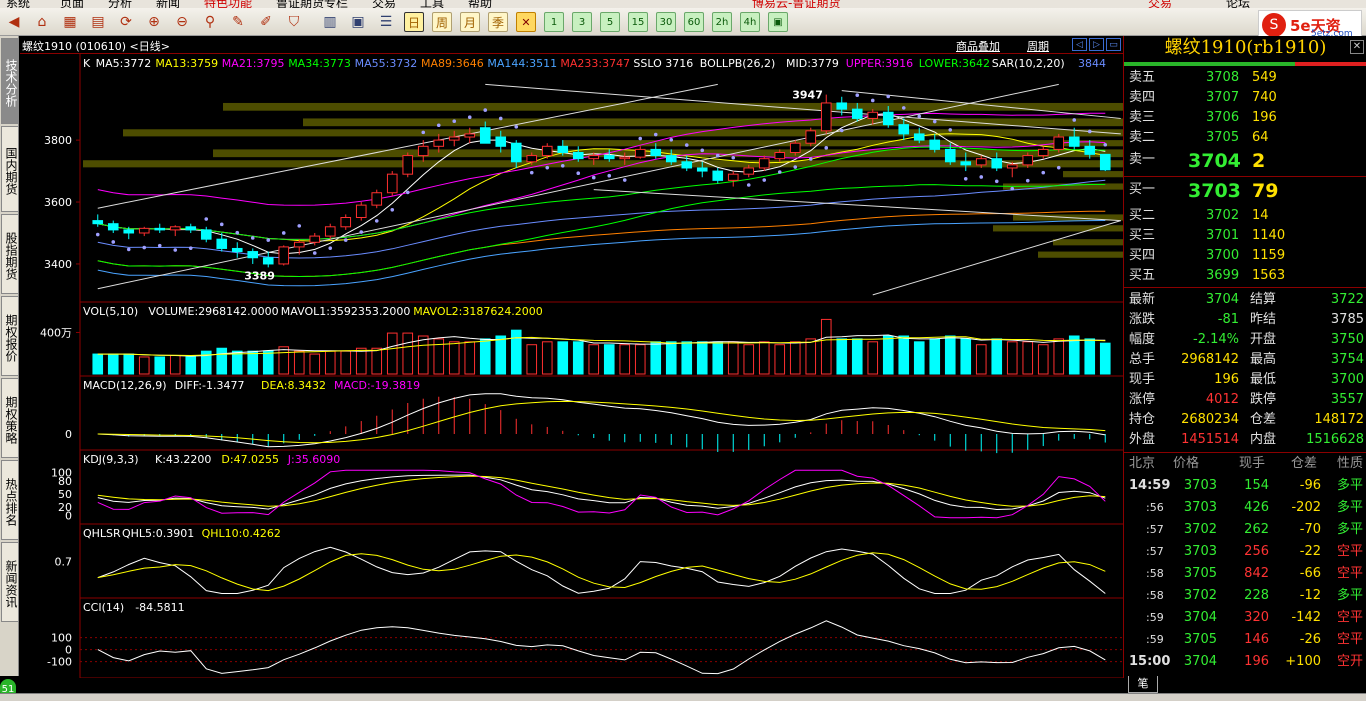 This screenshot has height=701, width=1366. I want to click on period-custom-icon: ▣, so click(778, 22).